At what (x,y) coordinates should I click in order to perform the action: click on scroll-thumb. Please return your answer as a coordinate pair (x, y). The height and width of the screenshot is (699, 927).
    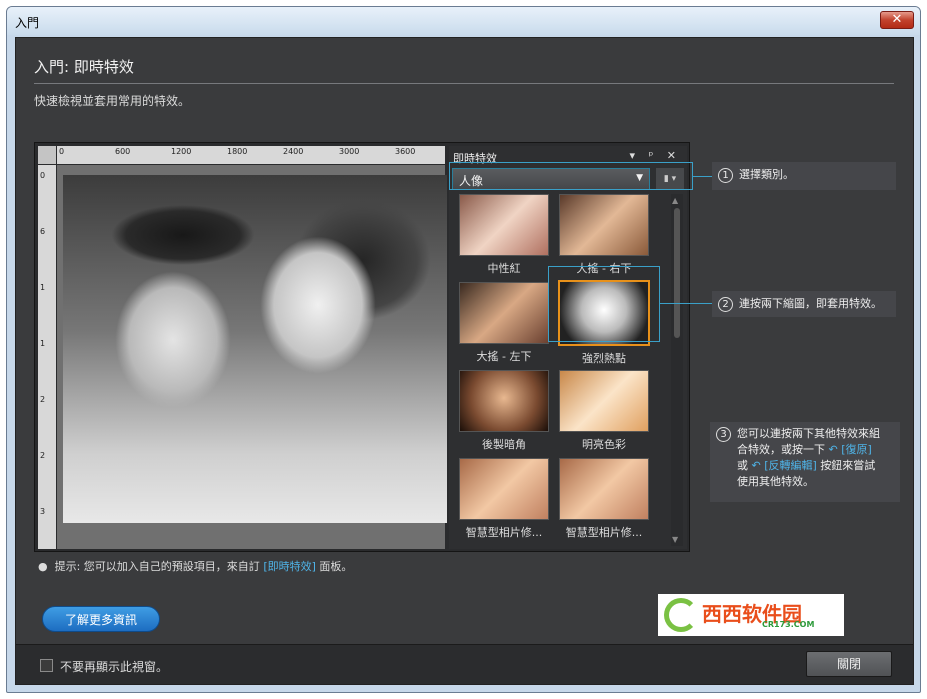
    Looking at the image, I should click on (677, 273).